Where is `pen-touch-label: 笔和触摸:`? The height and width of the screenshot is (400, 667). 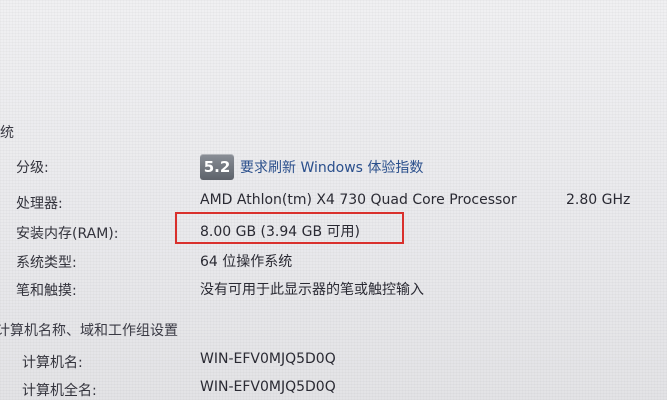 pen-touch-label: 笔和触摸: is located at coordinates (46, 291).